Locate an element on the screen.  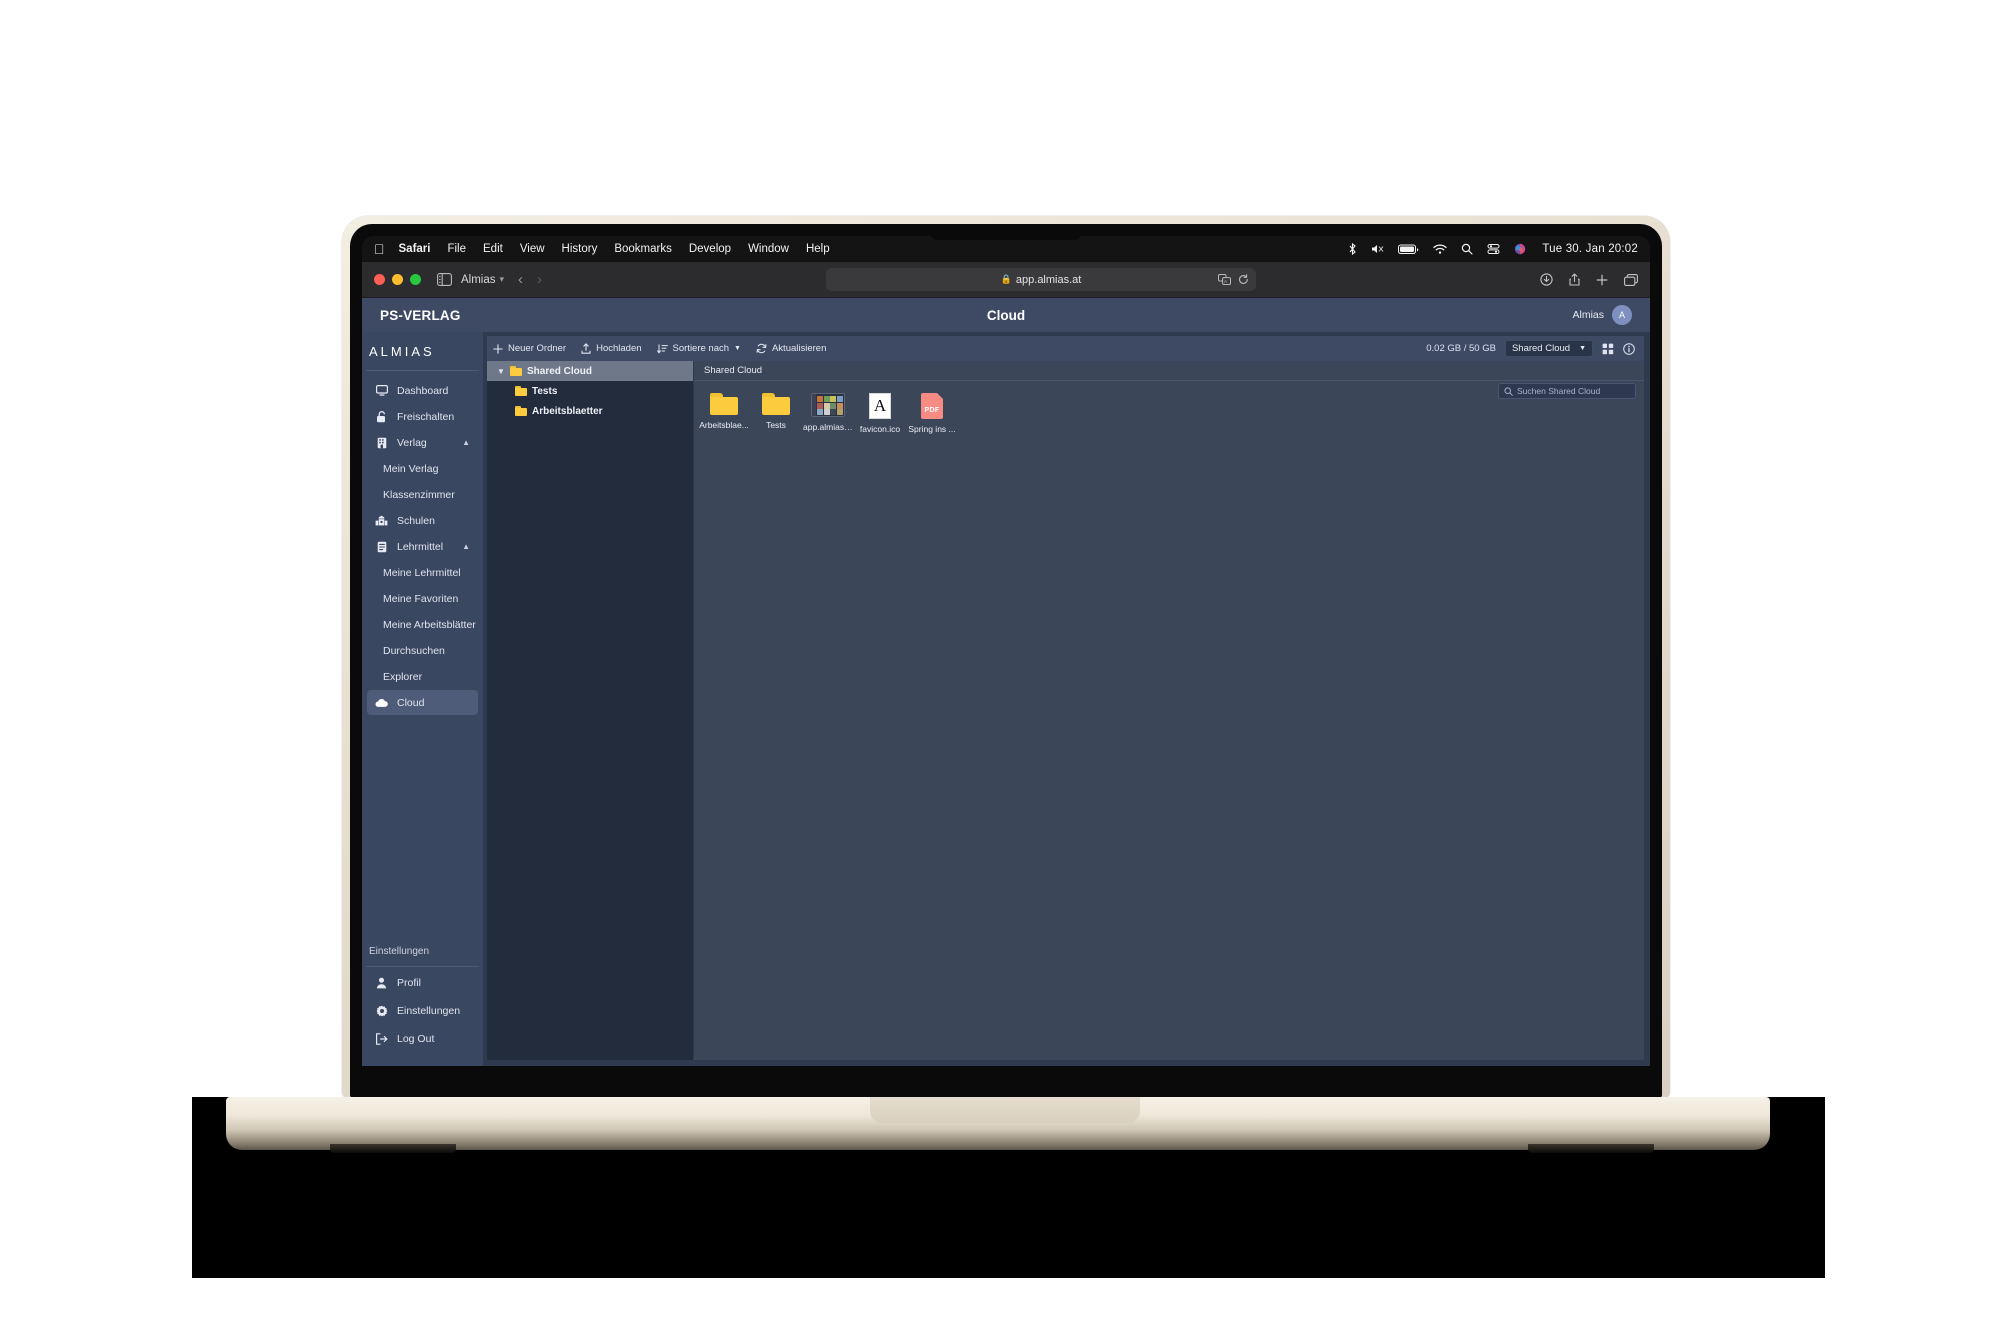
laptop-foot-left is located at coordinates (393, 1148).